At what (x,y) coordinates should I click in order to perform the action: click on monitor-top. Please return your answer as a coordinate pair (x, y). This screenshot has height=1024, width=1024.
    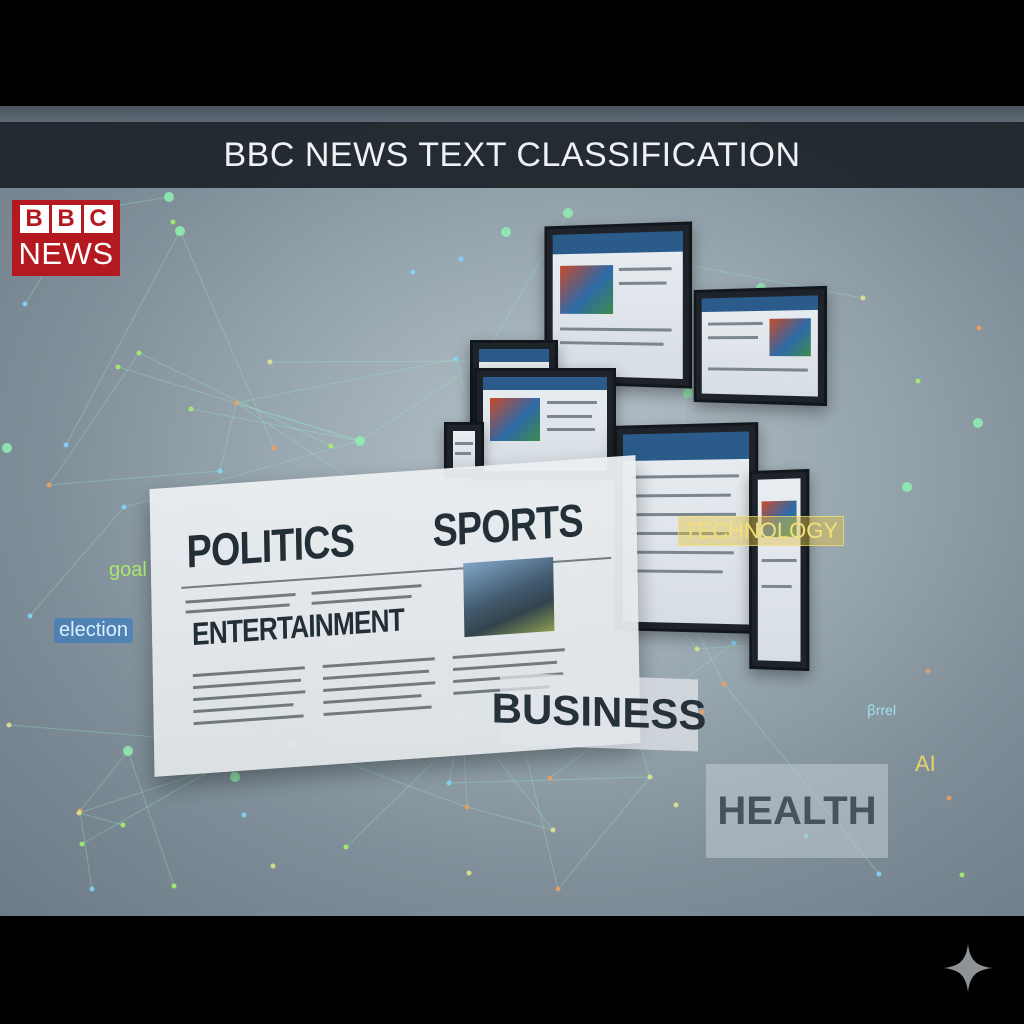
    Looking at the image, I should click on (618, 304).